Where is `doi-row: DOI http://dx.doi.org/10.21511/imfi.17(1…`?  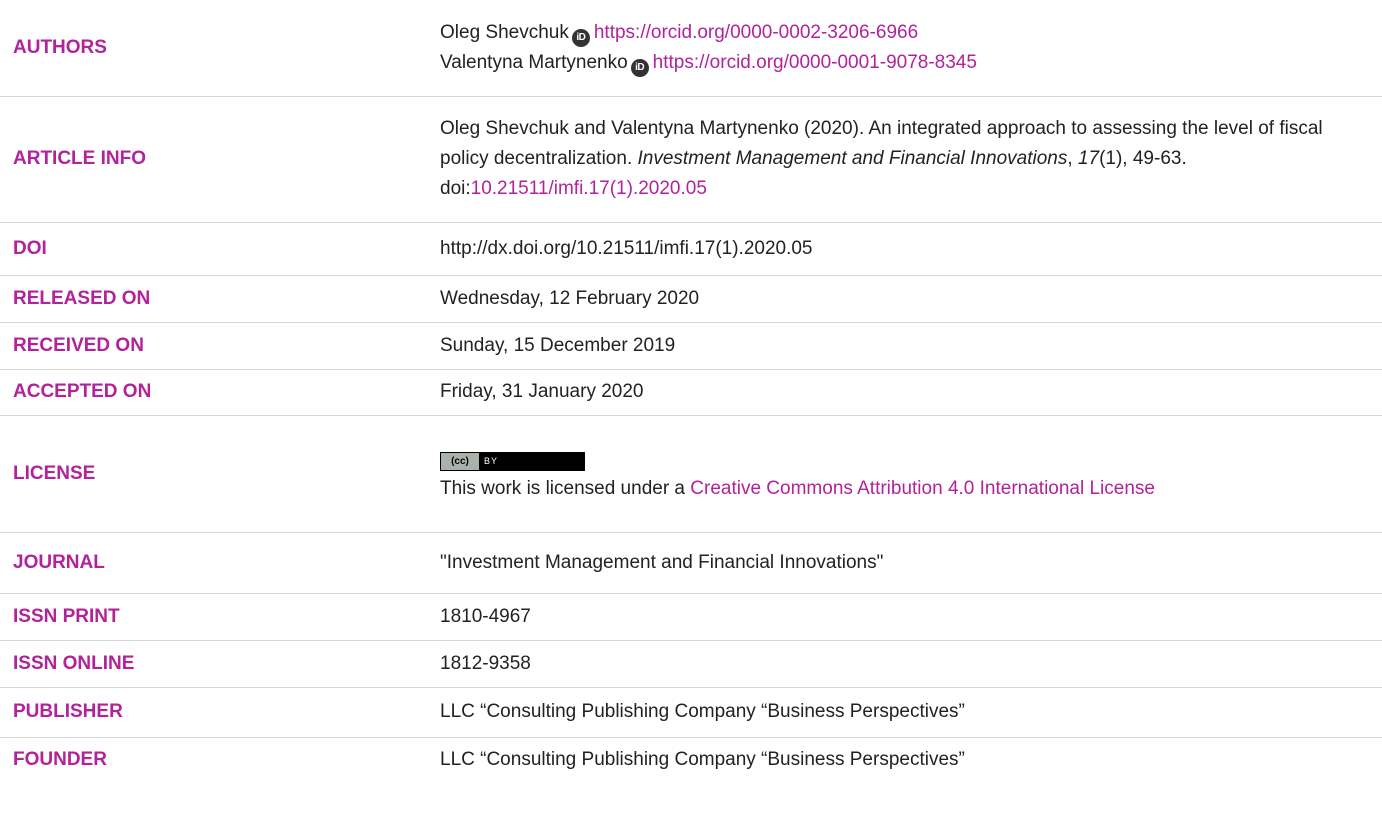 doi-row: DOI http://dx.doi.org/10.21511/imfi.17(1… is located at coordinates (691, 248).